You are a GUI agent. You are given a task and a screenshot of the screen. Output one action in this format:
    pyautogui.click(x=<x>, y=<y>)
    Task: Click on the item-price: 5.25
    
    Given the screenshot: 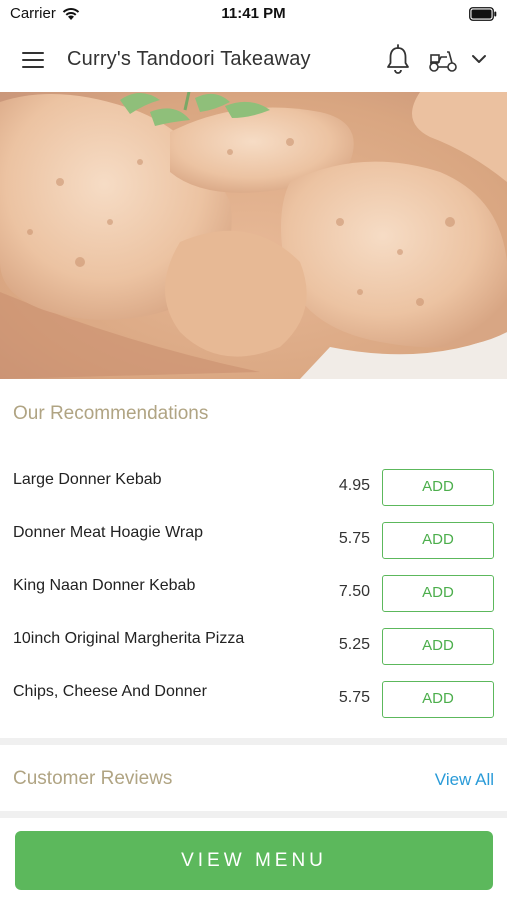 What is the action you would take?
    pyautogui.click(x=354, y=644)
    